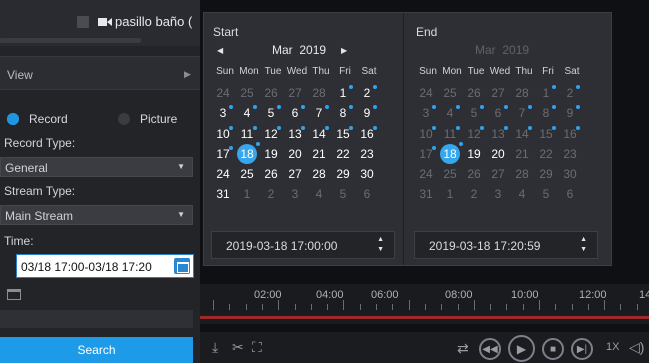 The width and height of the screenshot is (649, 363). I want to click on sync-icon: ⇄, so click(463, 348).